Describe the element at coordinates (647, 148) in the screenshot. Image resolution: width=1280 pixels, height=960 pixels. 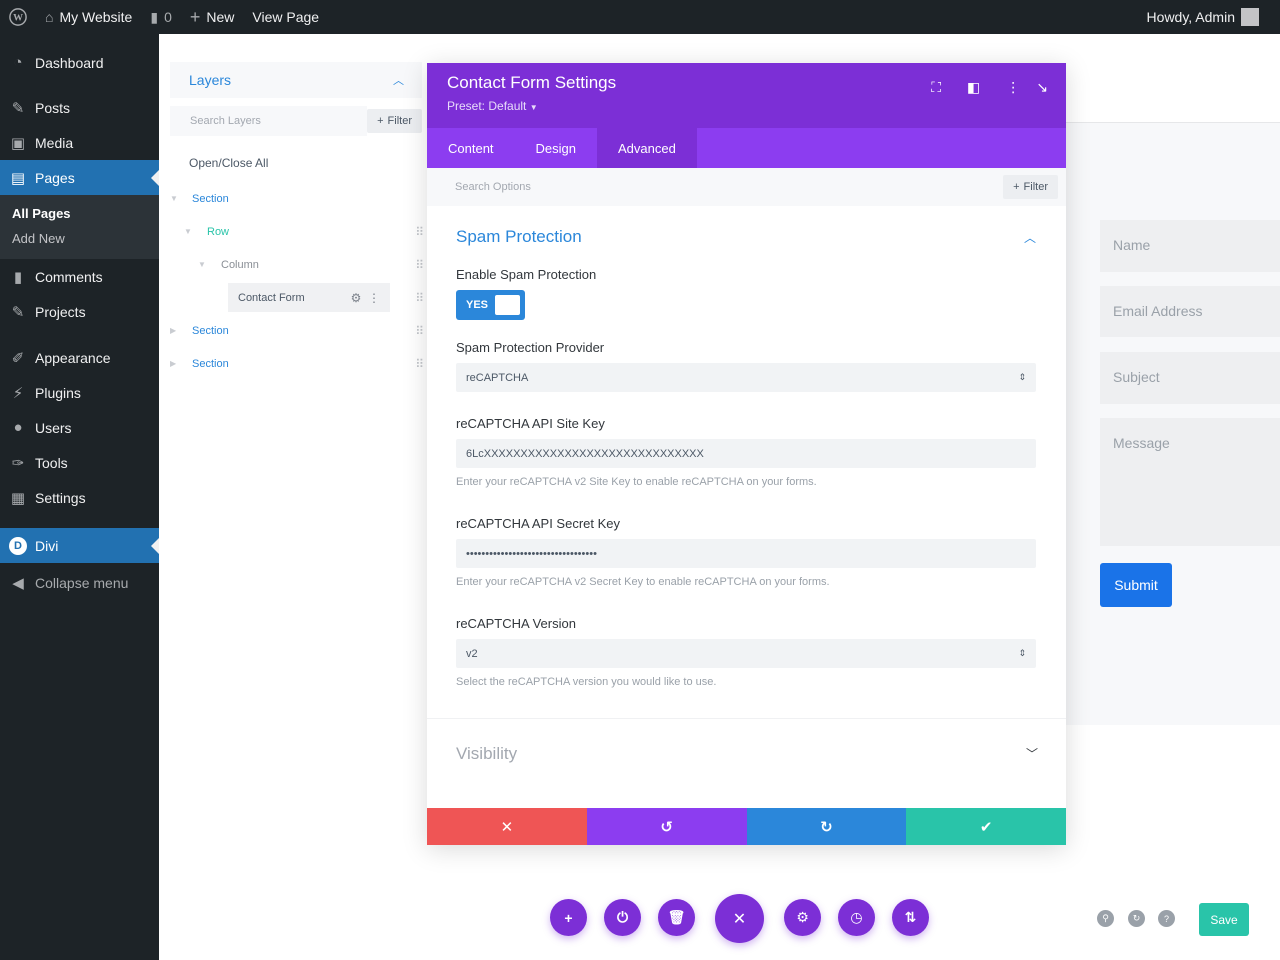
I see `tab-advanced: Advanced` at that location.